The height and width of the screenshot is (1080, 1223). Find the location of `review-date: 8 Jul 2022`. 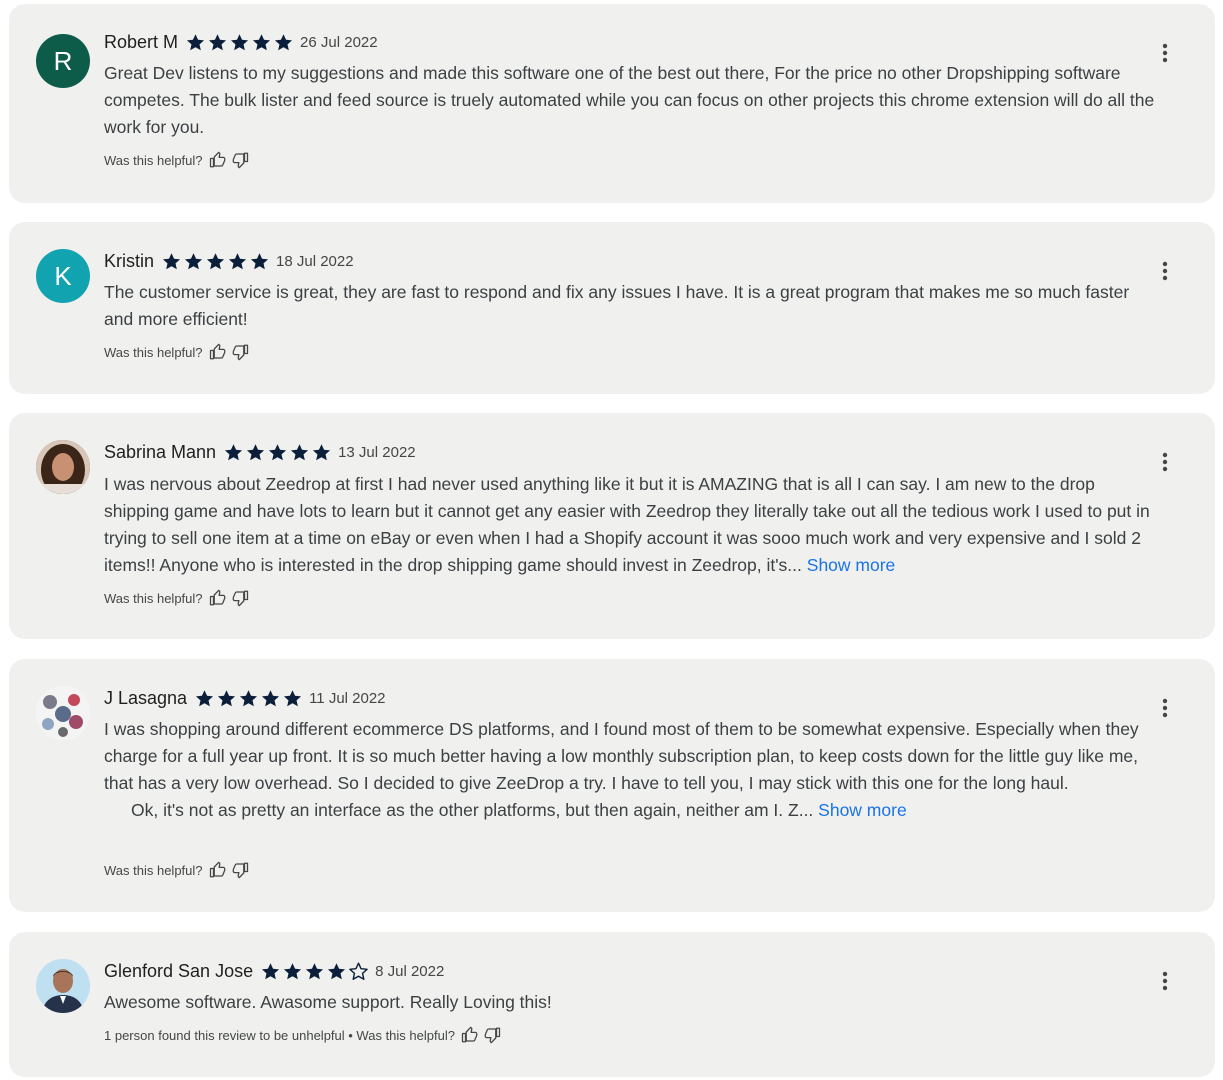

review-date: 8 Jul 2022 is located at coordinates (410, 971).